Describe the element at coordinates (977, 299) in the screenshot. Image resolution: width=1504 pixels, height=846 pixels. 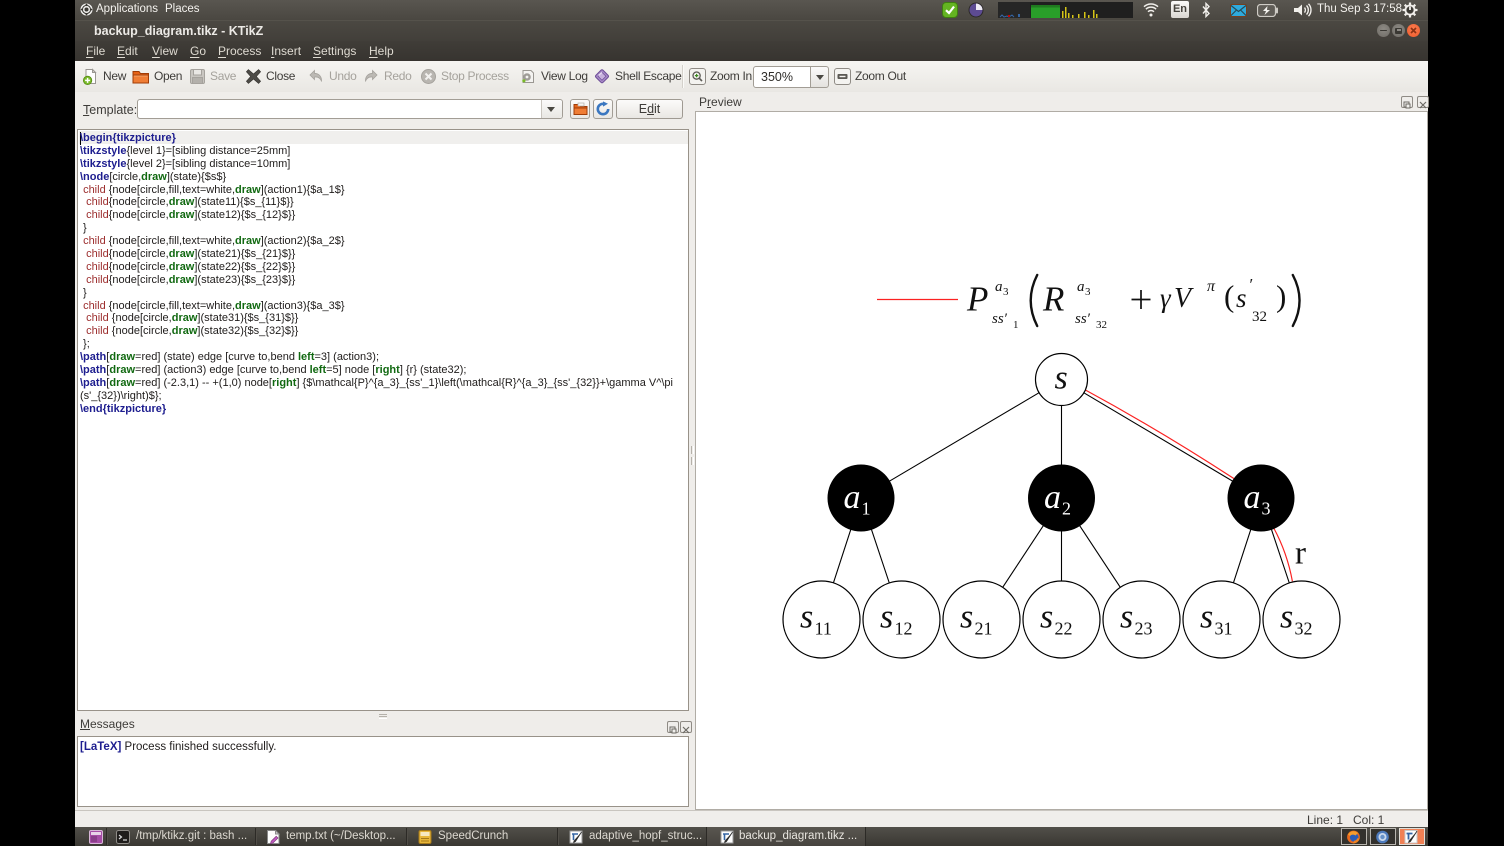
I see `svg-text: P` at that location.